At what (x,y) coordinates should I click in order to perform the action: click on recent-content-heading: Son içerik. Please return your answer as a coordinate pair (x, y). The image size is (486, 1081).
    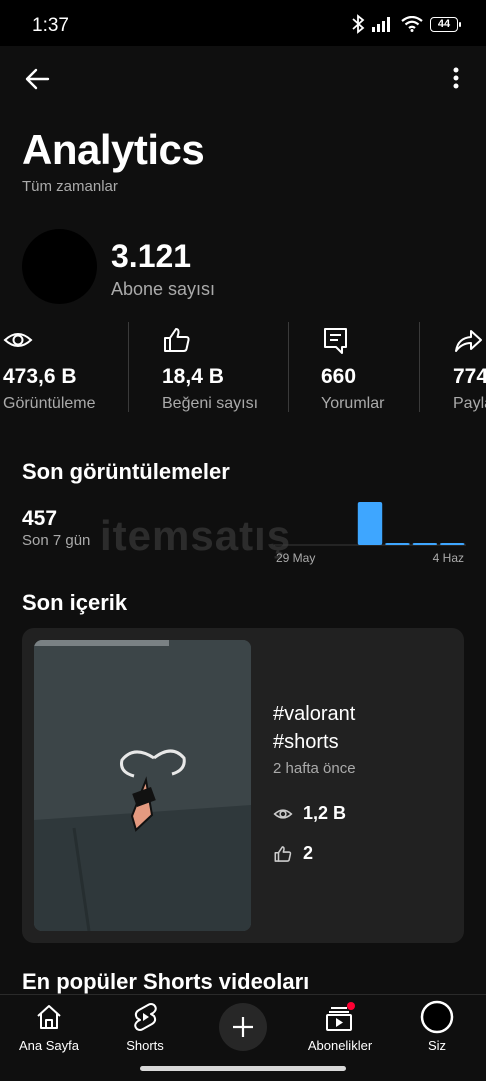
    Looking at the image, I should click on (75, 602).